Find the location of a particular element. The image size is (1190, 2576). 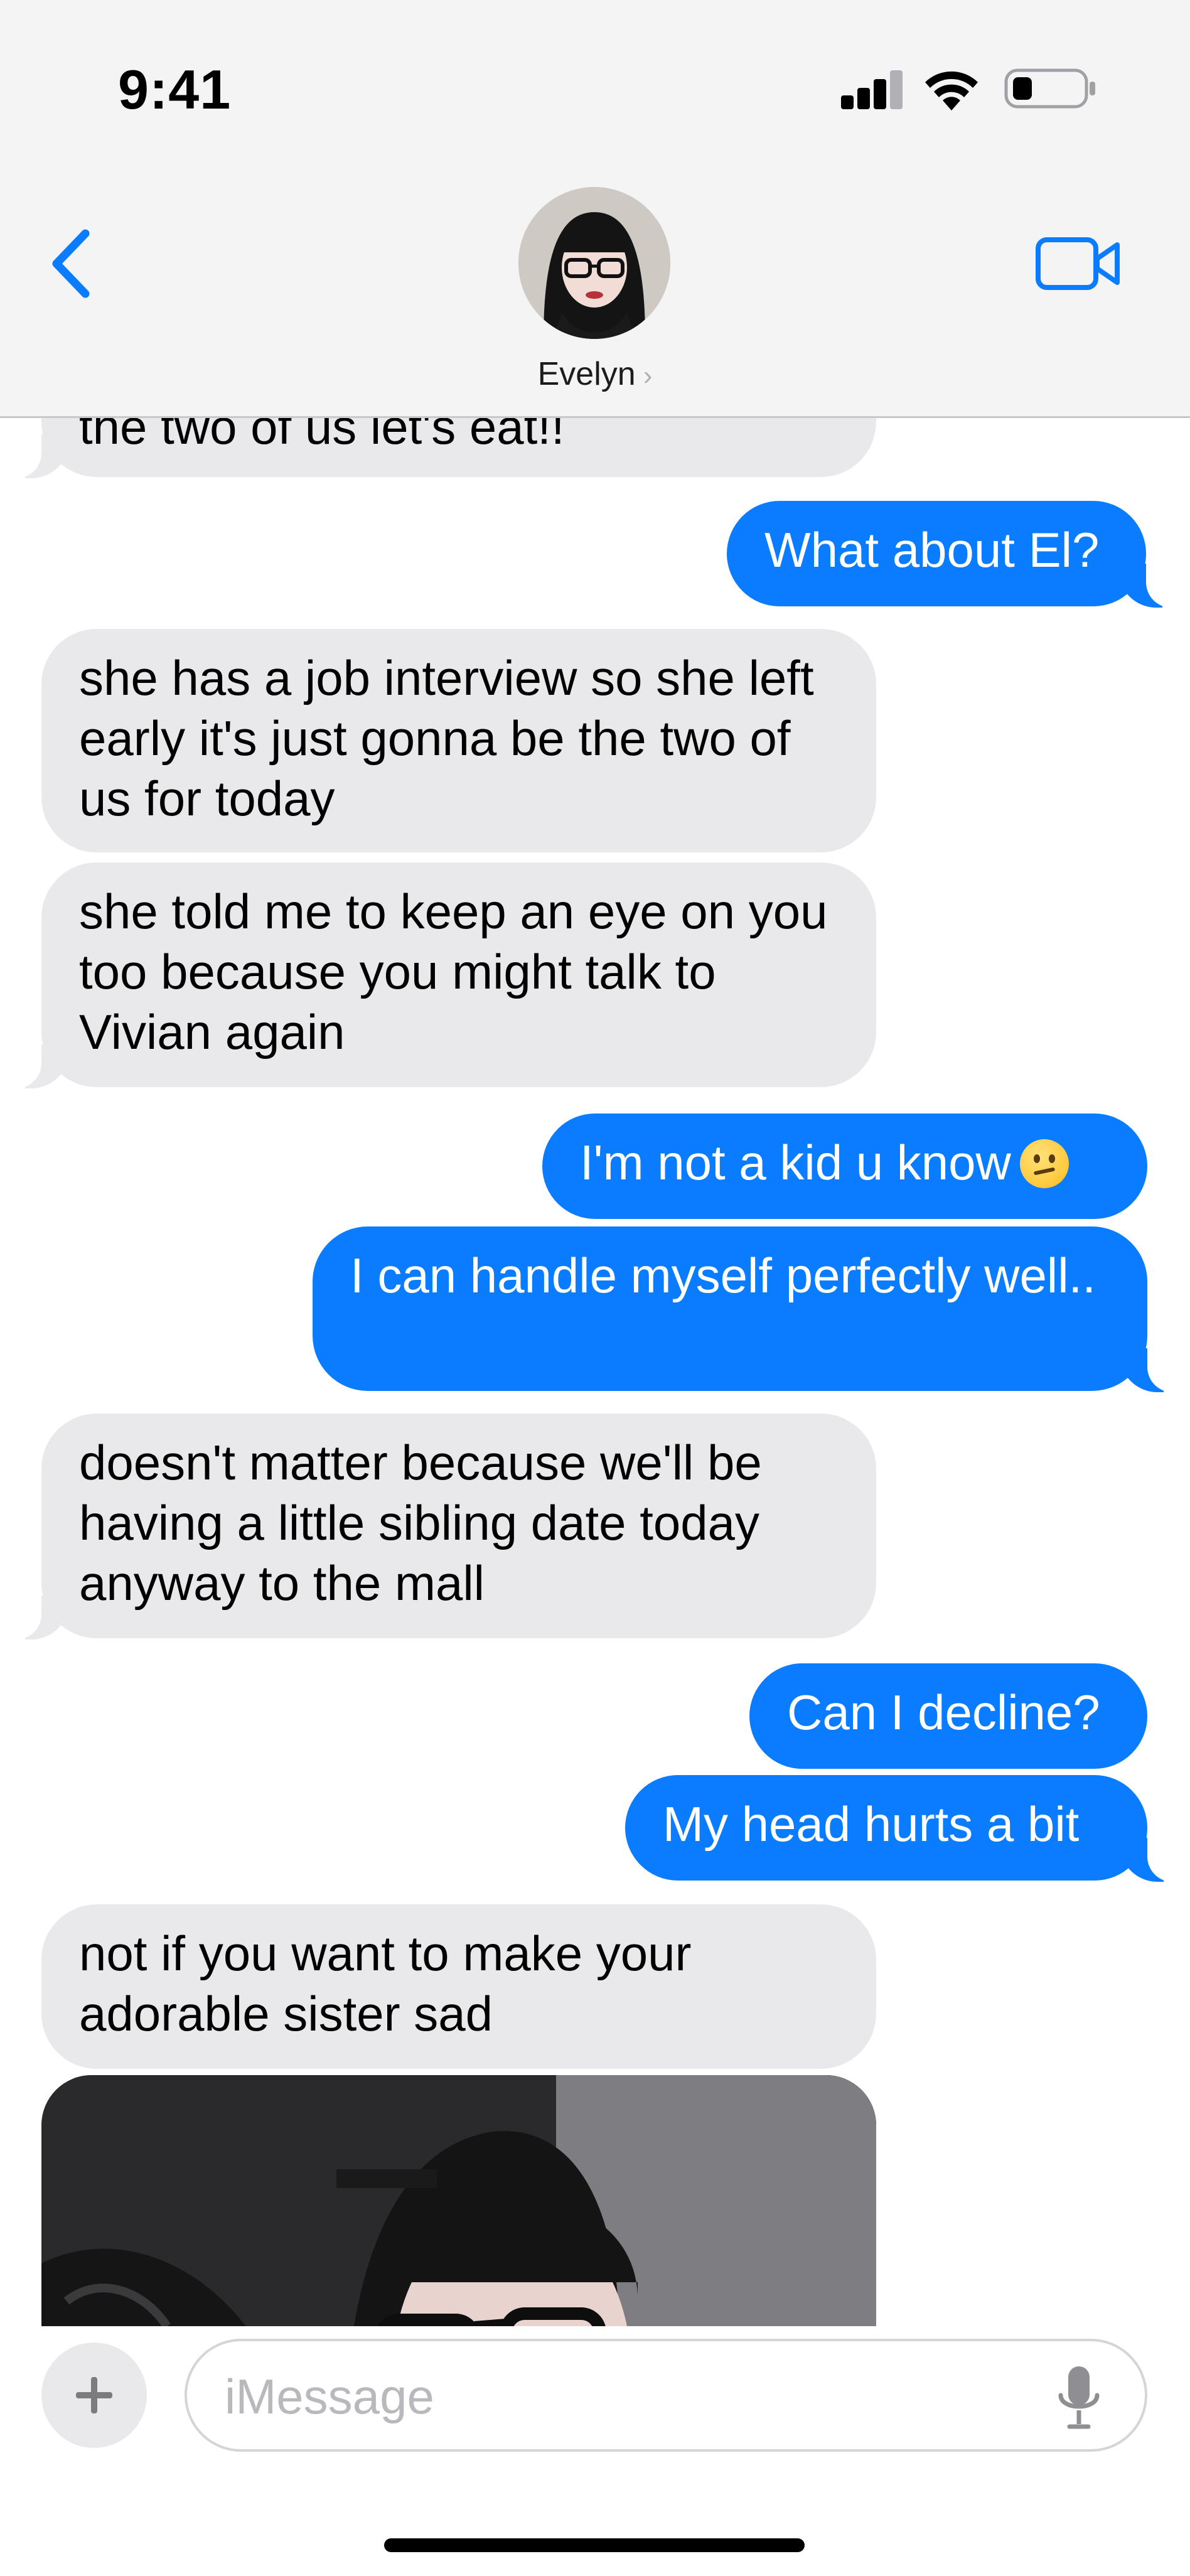

wifi-icon is located at coordinates (951, 90).